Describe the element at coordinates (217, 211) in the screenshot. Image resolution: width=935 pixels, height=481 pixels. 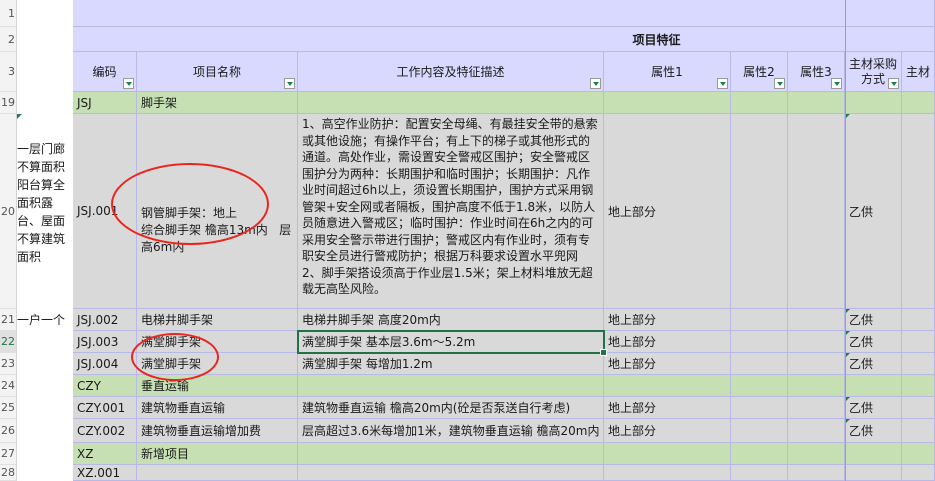
I see `cell-name: 钢管脚手架：地上 综合脚手架 檐高13m内 层高6m内` at that location.